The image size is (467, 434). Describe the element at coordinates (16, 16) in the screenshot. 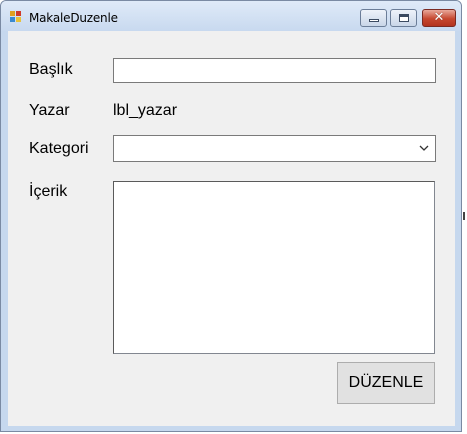

I see `app-icon` at that location.